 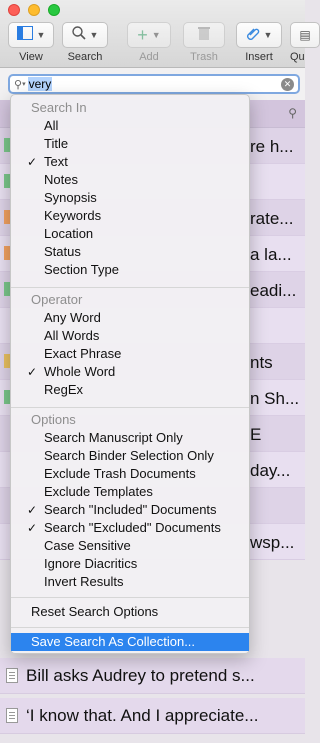 What do you see at coordinates (113, 437) in the screenshot?
I see `menu-item-label: Search Manuscript Only` at bounding box center [113, 437].